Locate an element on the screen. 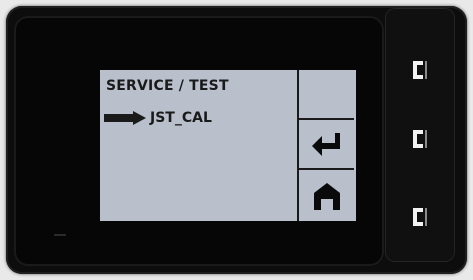  side-button-bottom is located at coordinates (420, 217).